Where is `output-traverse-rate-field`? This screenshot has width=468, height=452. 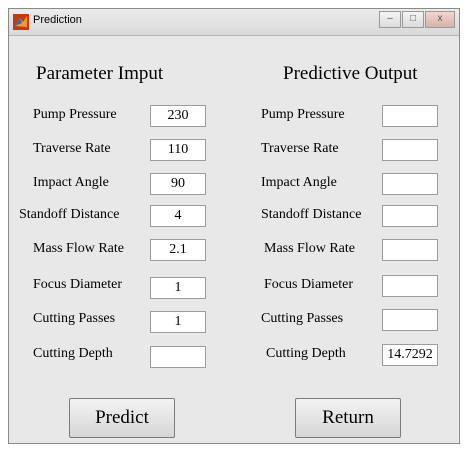 output-traverse-rate-field is located at coordinates (410, 150).